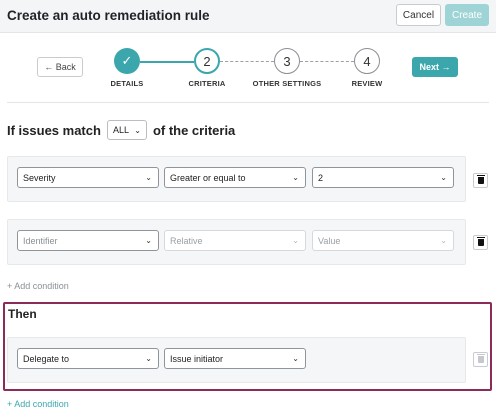 The width and height of the screenshot is (496, 414). Describe the element at coordinates (248, 102) in the screenshot. I see `divider` at that location.